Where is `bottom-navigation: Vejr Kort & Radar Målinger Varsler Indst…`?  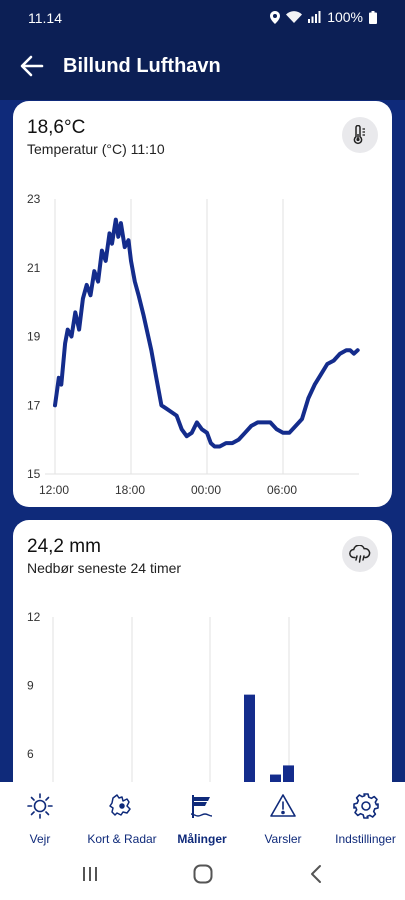 bottom-navigation: Vejr Kort & Radar Målinger Varsler Indst… is located at coordinates (202, 815).